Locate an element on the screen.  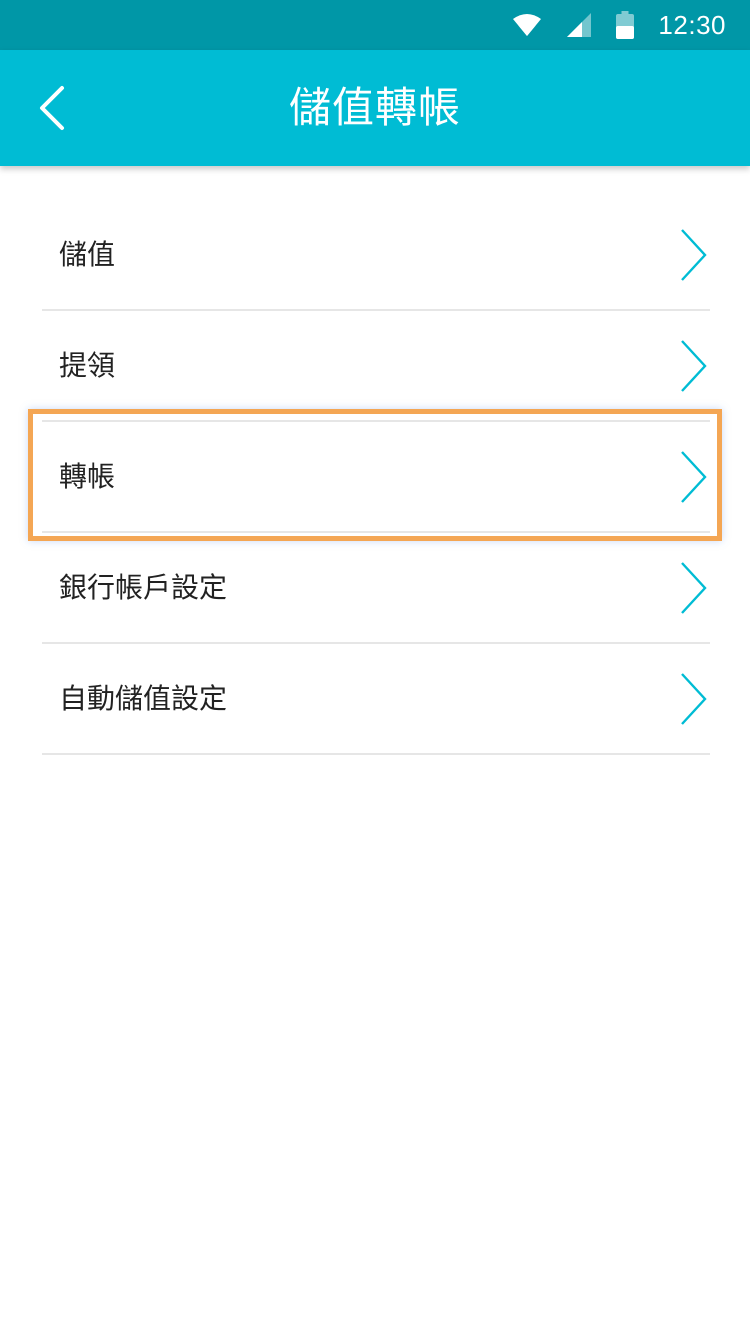
menu-item-label: 儲值 is located at coordinates (87, 254).